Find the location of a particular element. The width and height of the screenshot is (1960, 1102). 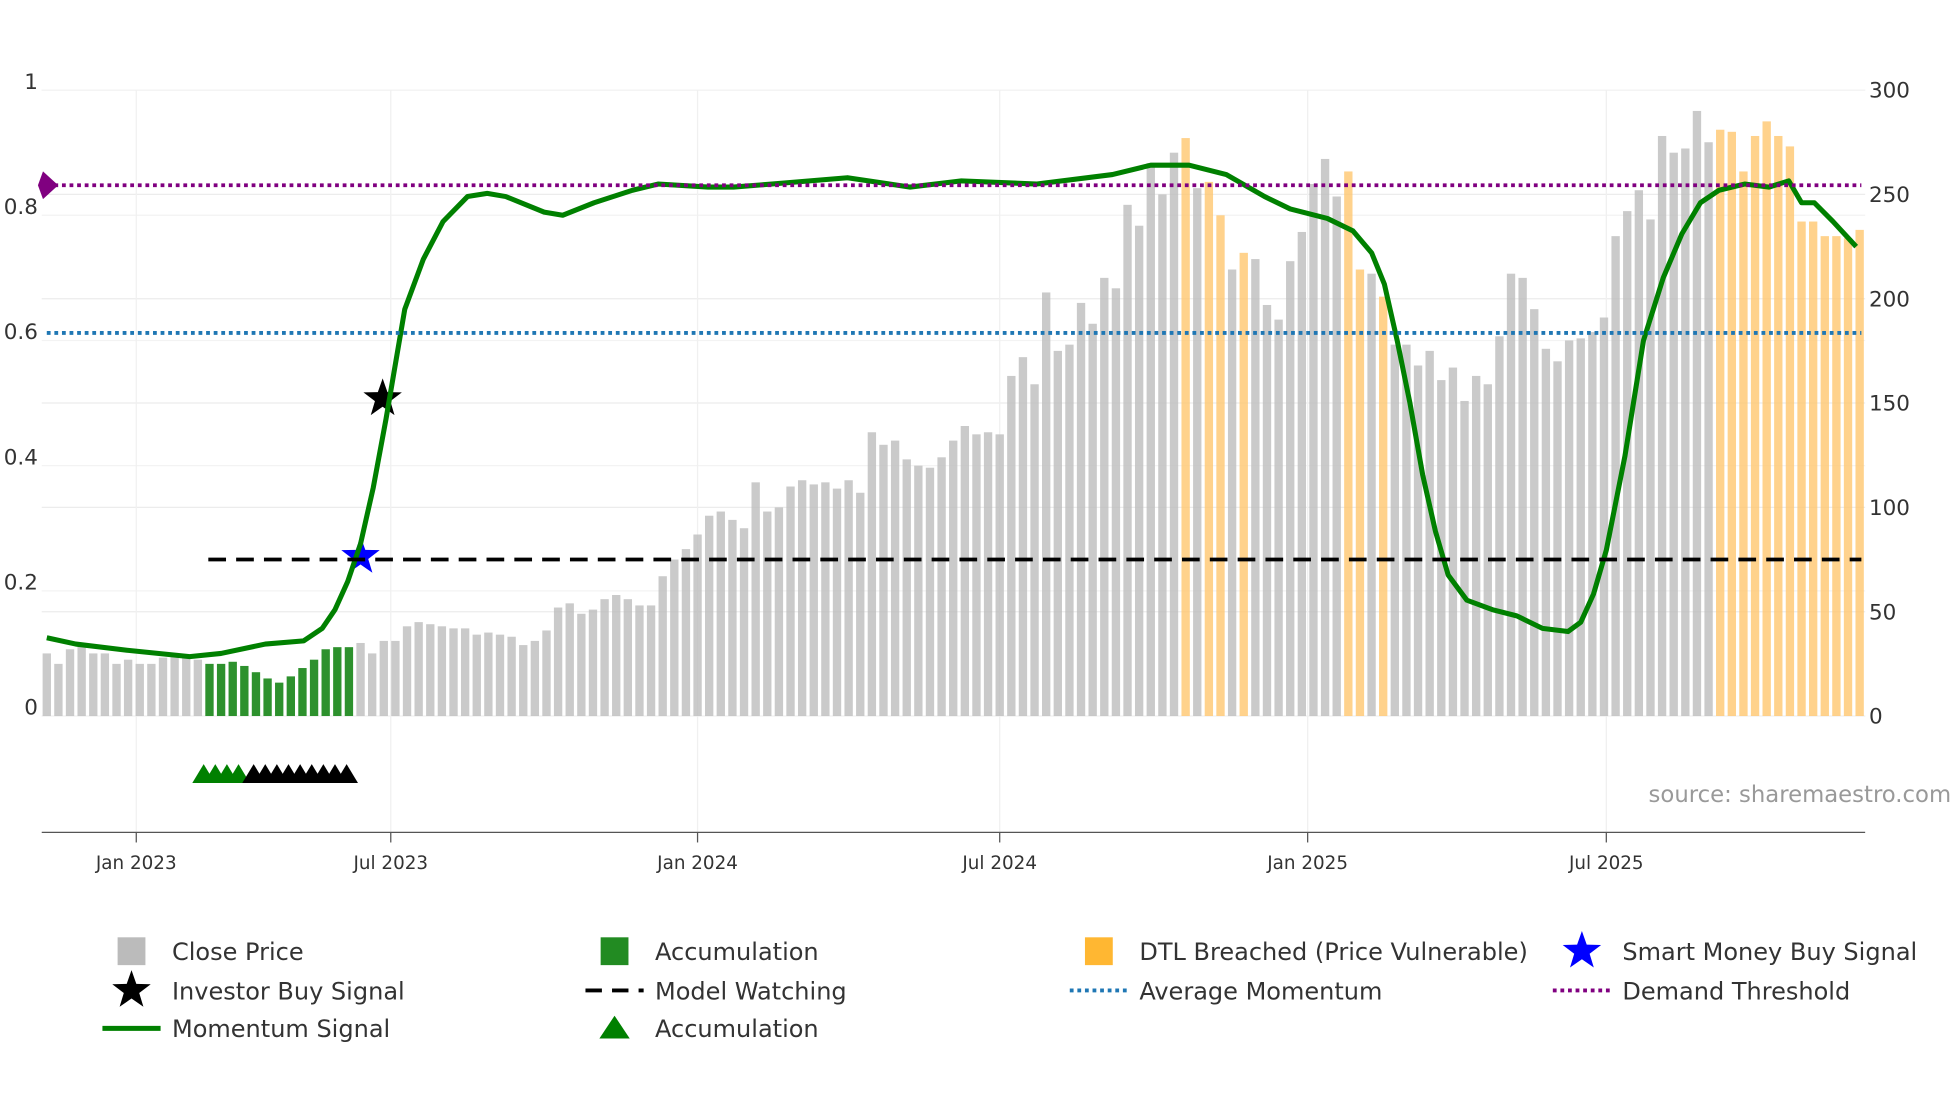

left-axis-tick: 0.4 is located at coordinates (21, 457).